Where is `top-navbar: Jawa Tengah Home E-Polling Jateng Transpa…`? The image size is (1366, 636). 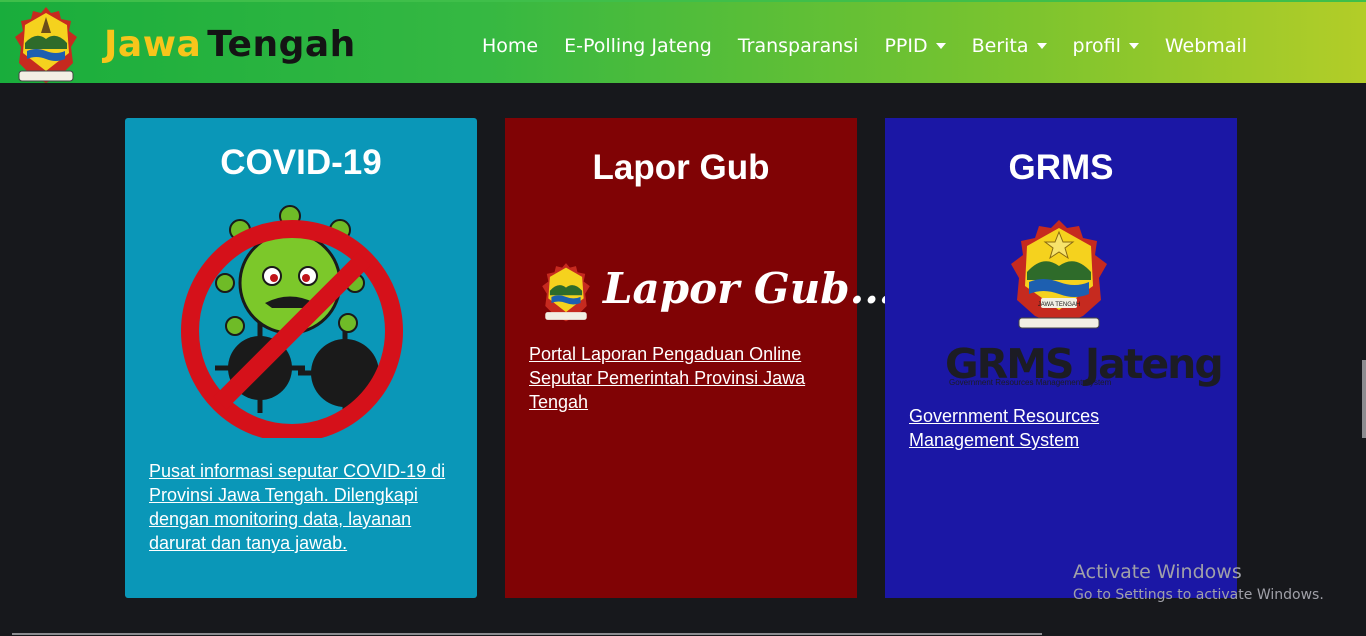 top-navbar: Jawa Tengah Home E-Polling Jateng Transpa… is located at coordinates (683, 41).